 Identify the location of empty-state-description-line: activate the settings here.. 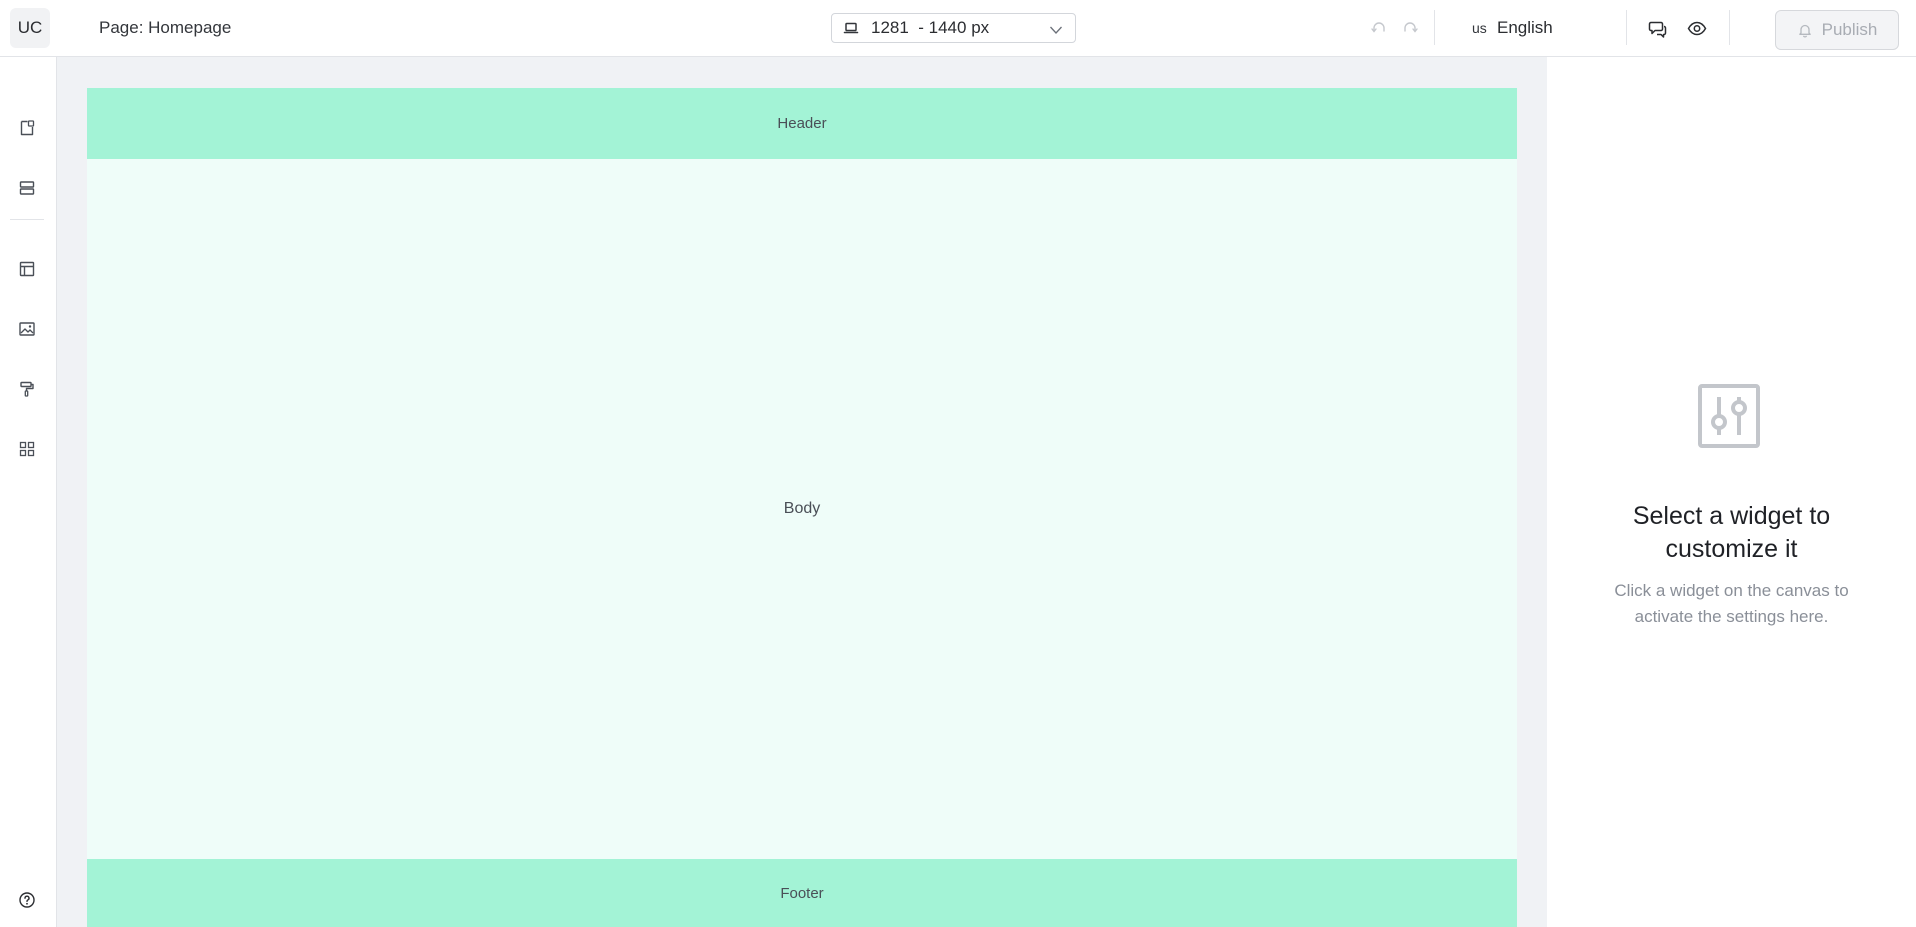
(1731, 616).